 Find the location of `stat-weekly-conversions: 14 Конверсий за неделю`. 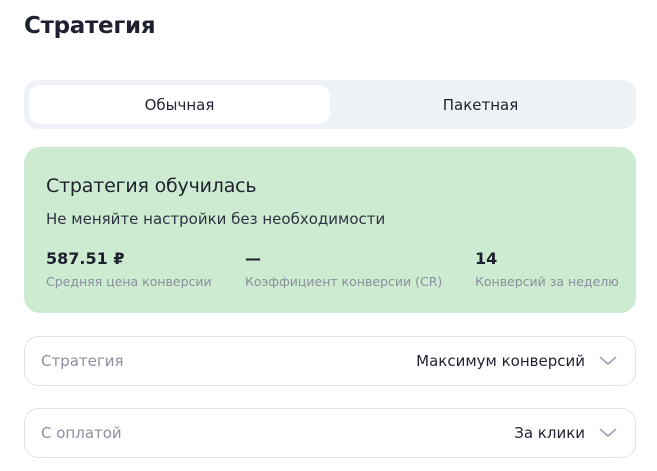

stat-weekly-conversions: 14 Конверсий за неделю is located at coordinates (547, 269).